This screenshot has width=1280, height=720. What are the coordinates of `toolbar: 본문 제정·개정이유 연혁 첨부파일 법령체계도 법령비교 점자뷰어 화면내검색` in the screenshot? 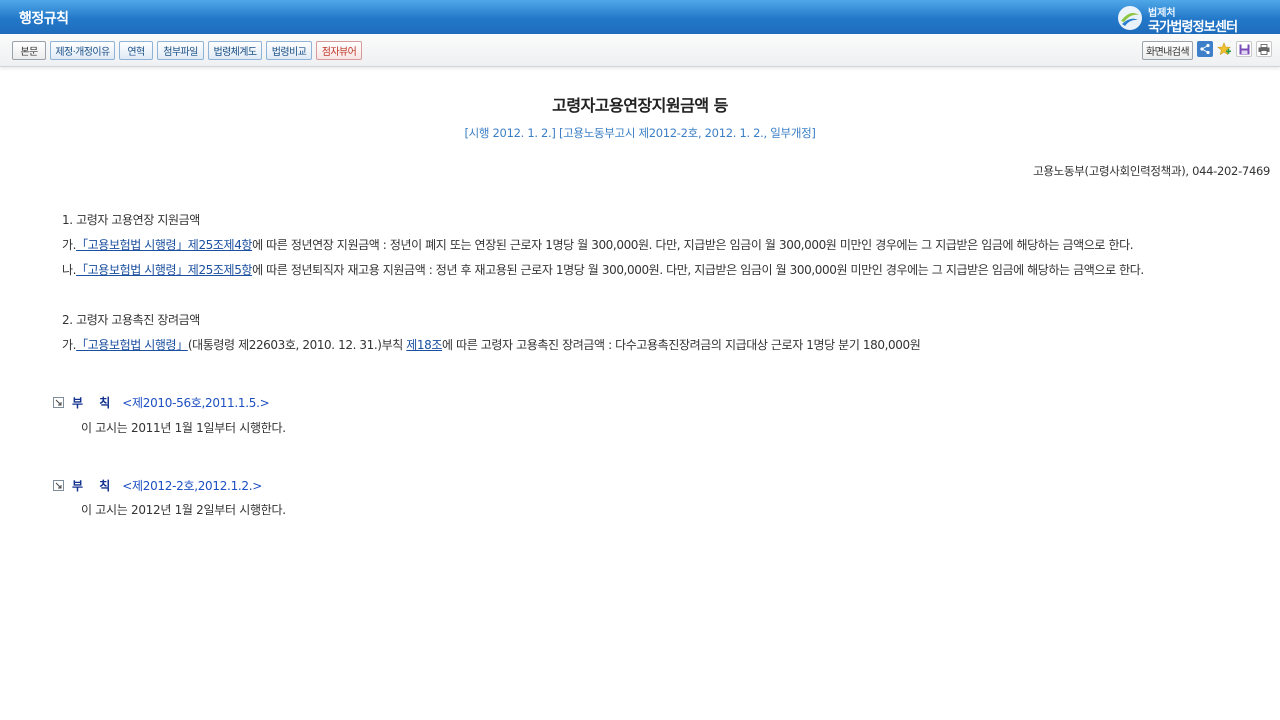 It's located at (640, 50).